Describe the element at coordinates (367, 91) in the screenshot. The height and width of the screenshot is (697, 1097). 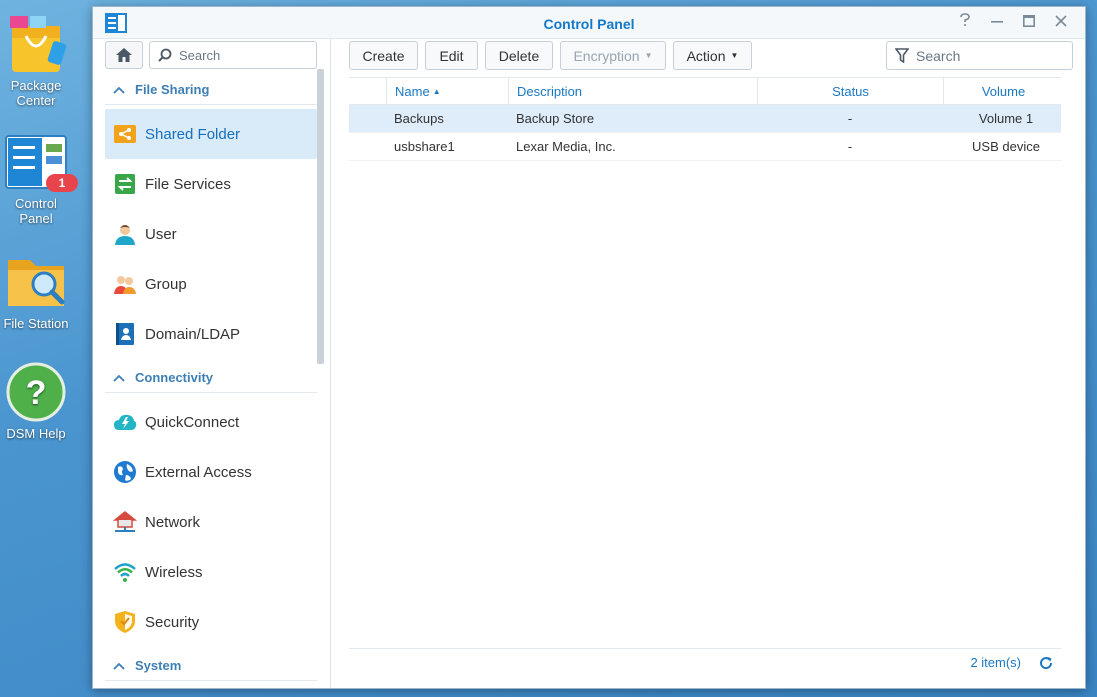
I see `column-header-checkbox` at that location.